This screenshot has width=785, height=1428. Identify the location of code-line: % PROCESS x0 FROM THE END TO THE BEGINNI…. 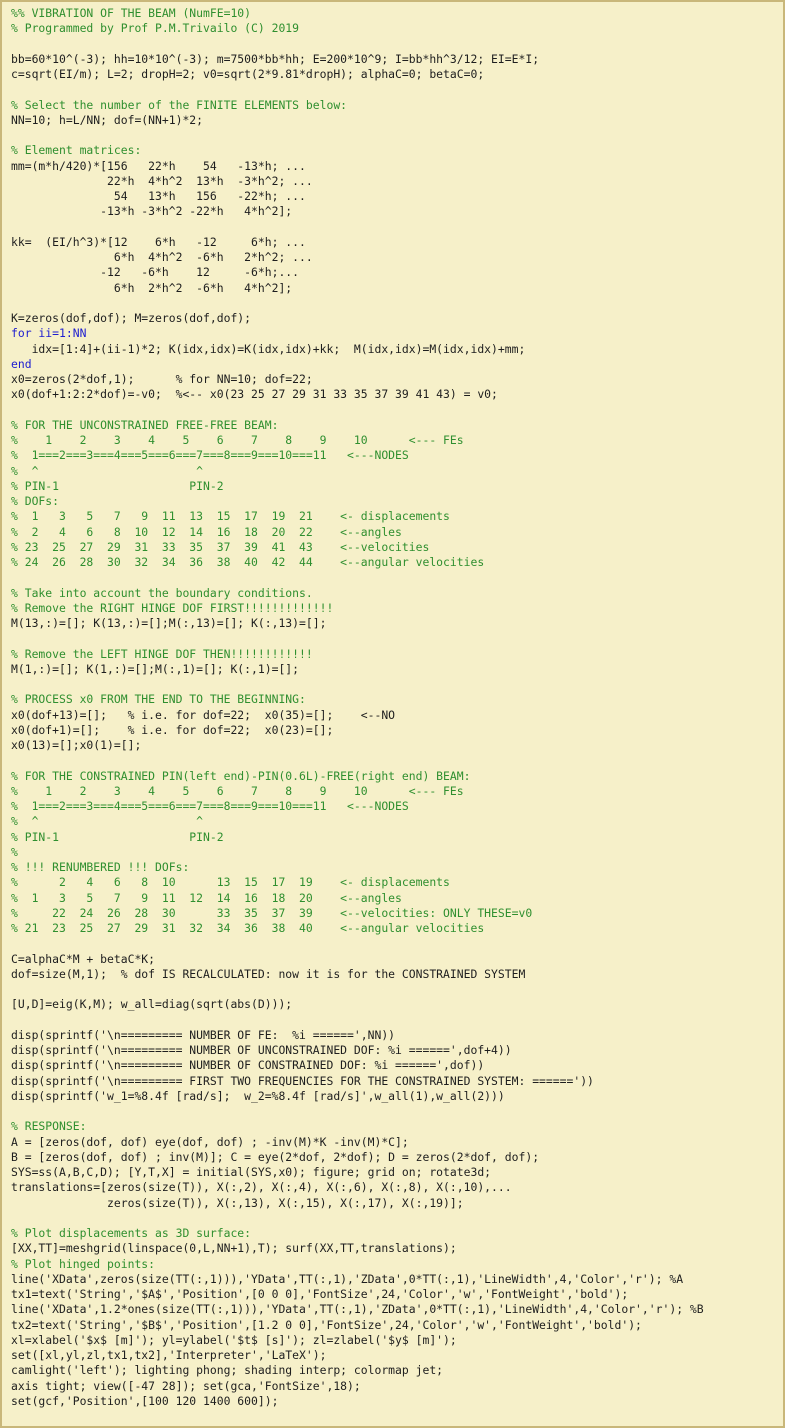
(158, 699).